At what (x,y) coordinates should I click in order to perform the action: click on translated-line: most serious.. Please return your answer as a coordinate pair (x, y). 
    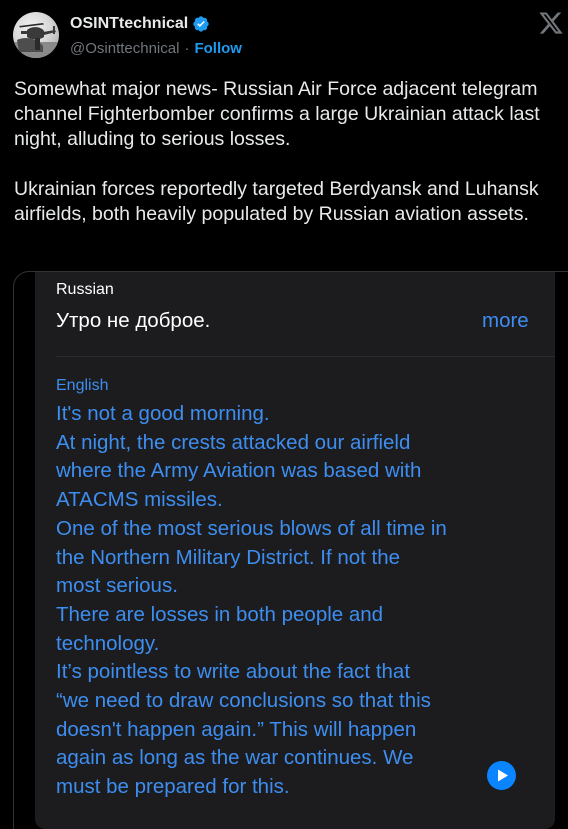
    Looking at the image, I should click on (117, 586).